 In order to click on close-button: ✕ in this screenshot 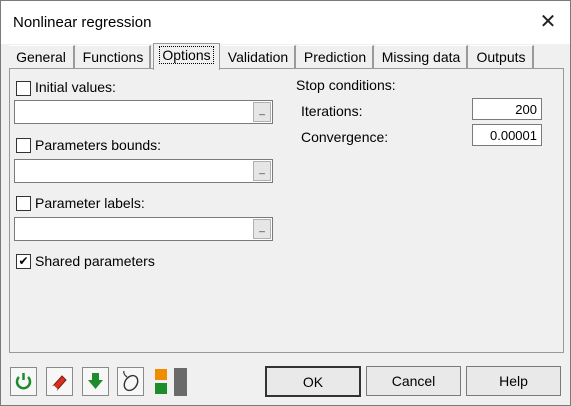, I will do `click(548, 23)`.